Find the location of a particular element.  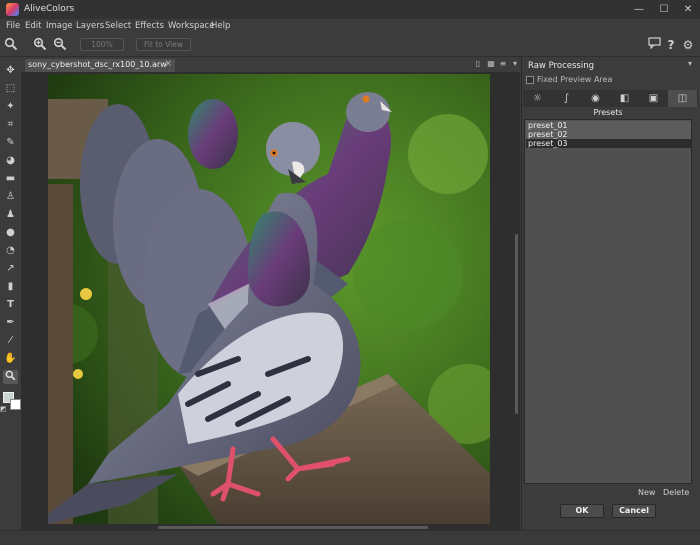

new-document-icon: ▯ is located at coordinates (478, 64).